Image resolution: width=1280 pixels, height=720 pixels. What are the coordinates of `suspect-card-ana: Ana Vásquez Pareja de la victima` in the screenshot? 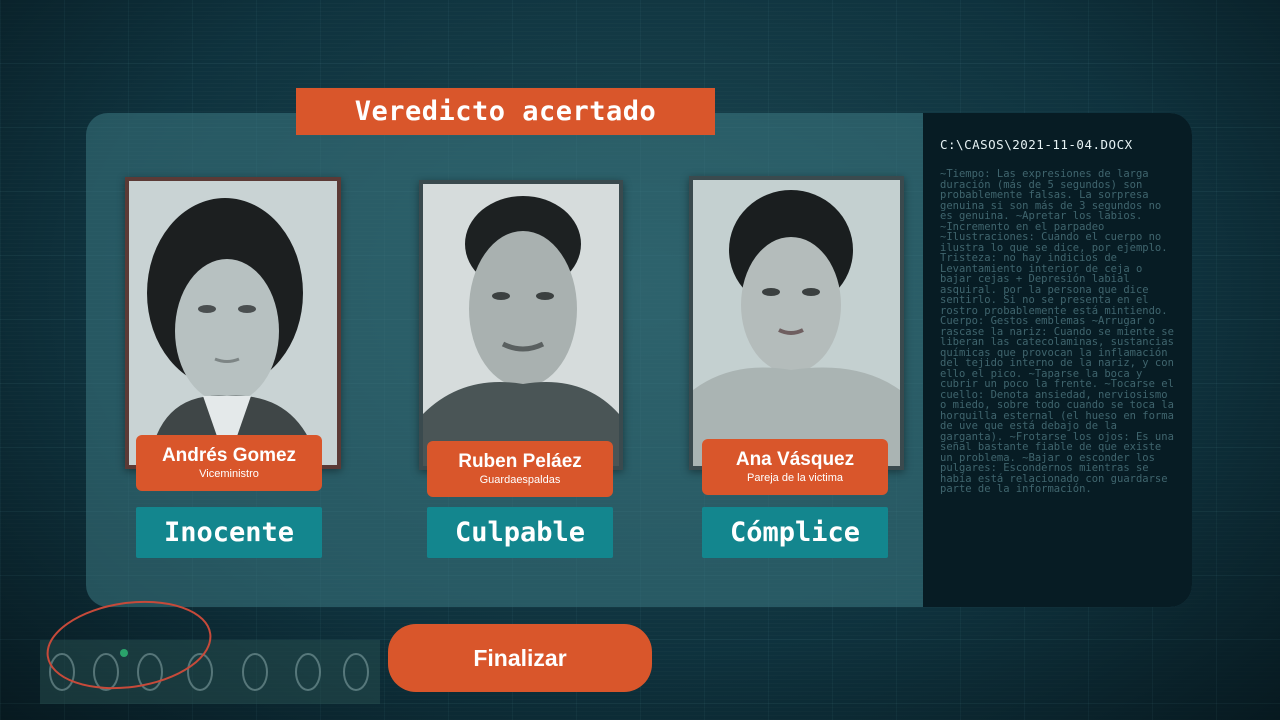 It's located at (795, 467).